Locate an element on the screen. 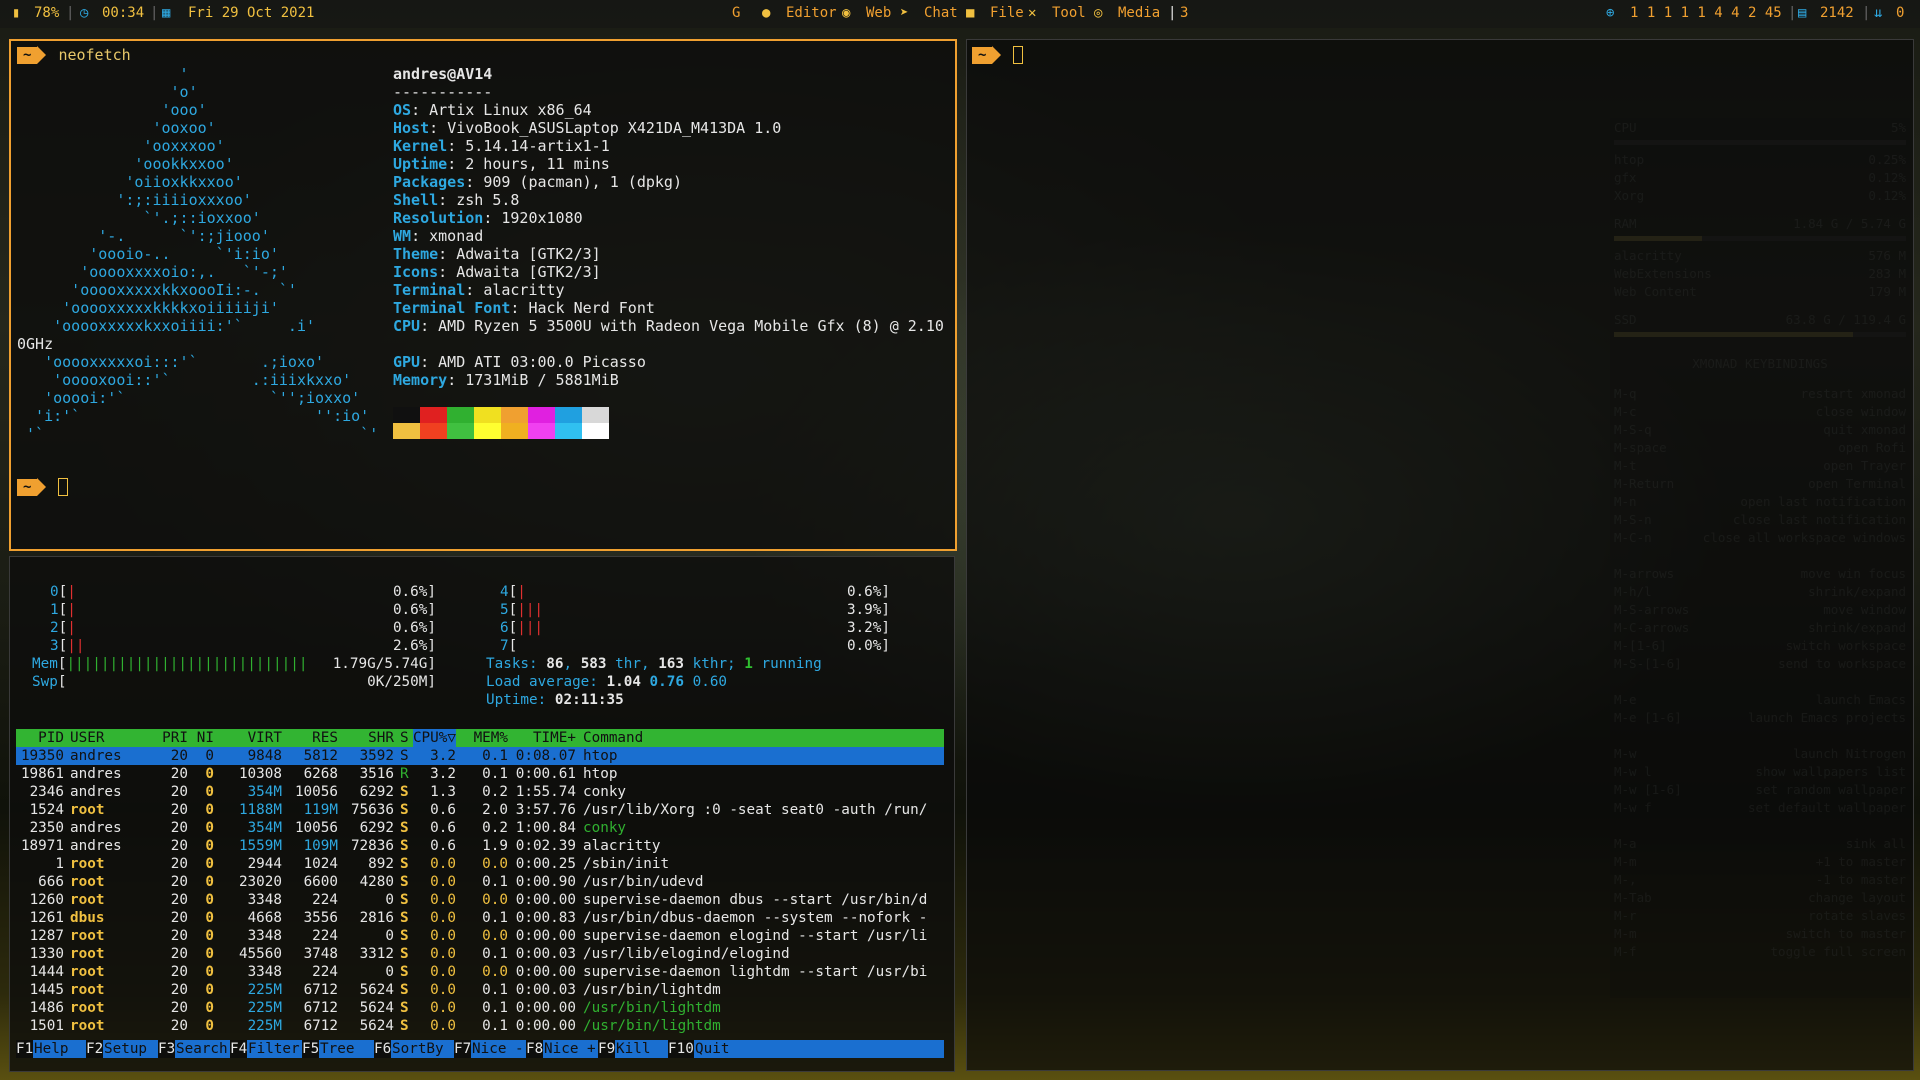 Image resolution: width=1920 pixels, height=1080 pixels. clock-icon: ◷ is located at coordinates (84, 13).